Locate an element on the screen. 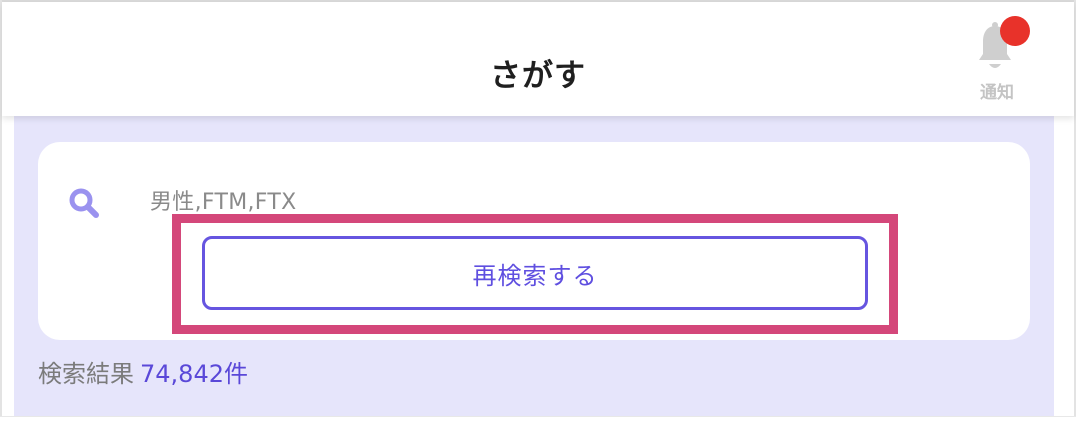 This screenshot has height=422, width=1076. page-title: さがす is located at coordinates (538, 76).